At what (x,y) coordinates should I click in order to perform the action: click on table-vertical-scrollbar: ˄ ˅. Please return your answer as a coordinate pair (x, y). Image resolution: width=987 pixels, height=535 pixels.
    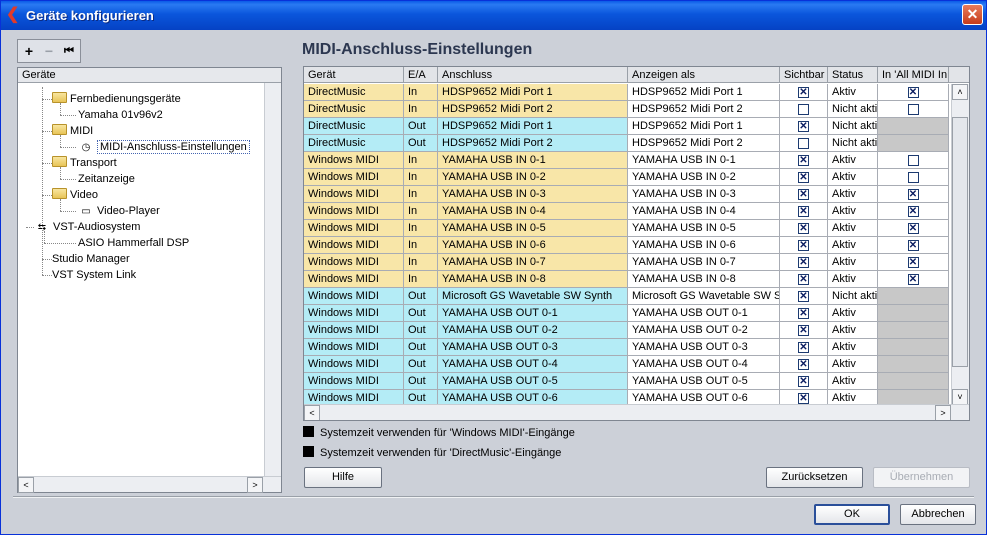
    Looking at the image, I should click on (960, 244).